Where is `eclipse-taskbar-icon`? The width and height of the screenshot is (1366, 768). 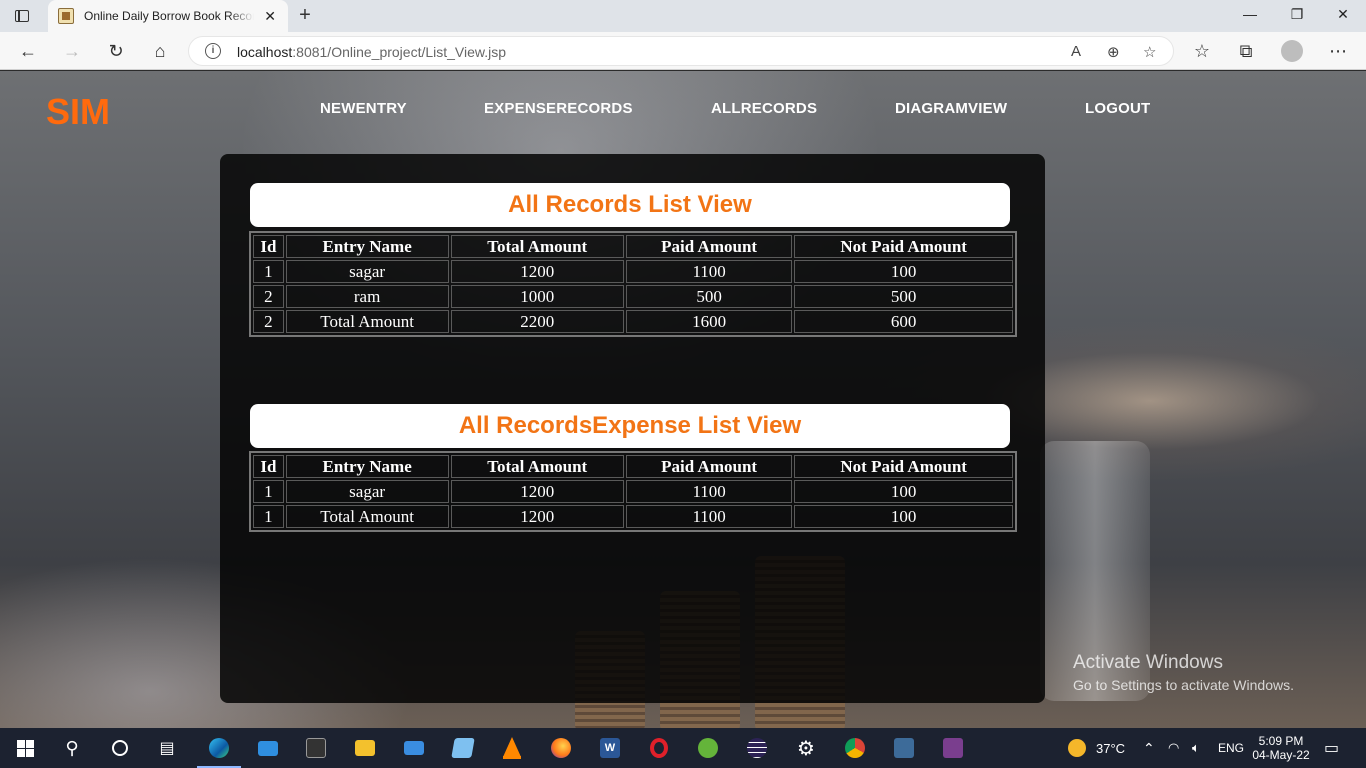 eclipse-taskbar-icon is located at coordinates (757, 748).